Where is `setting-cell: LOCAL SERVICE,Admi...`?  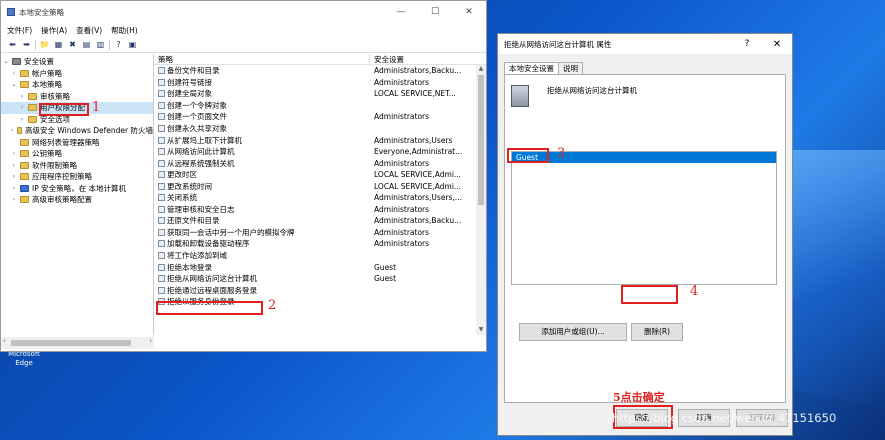 setting-cell: LOCAL SERVICE,Admi... is located at coordinates (418, 175).